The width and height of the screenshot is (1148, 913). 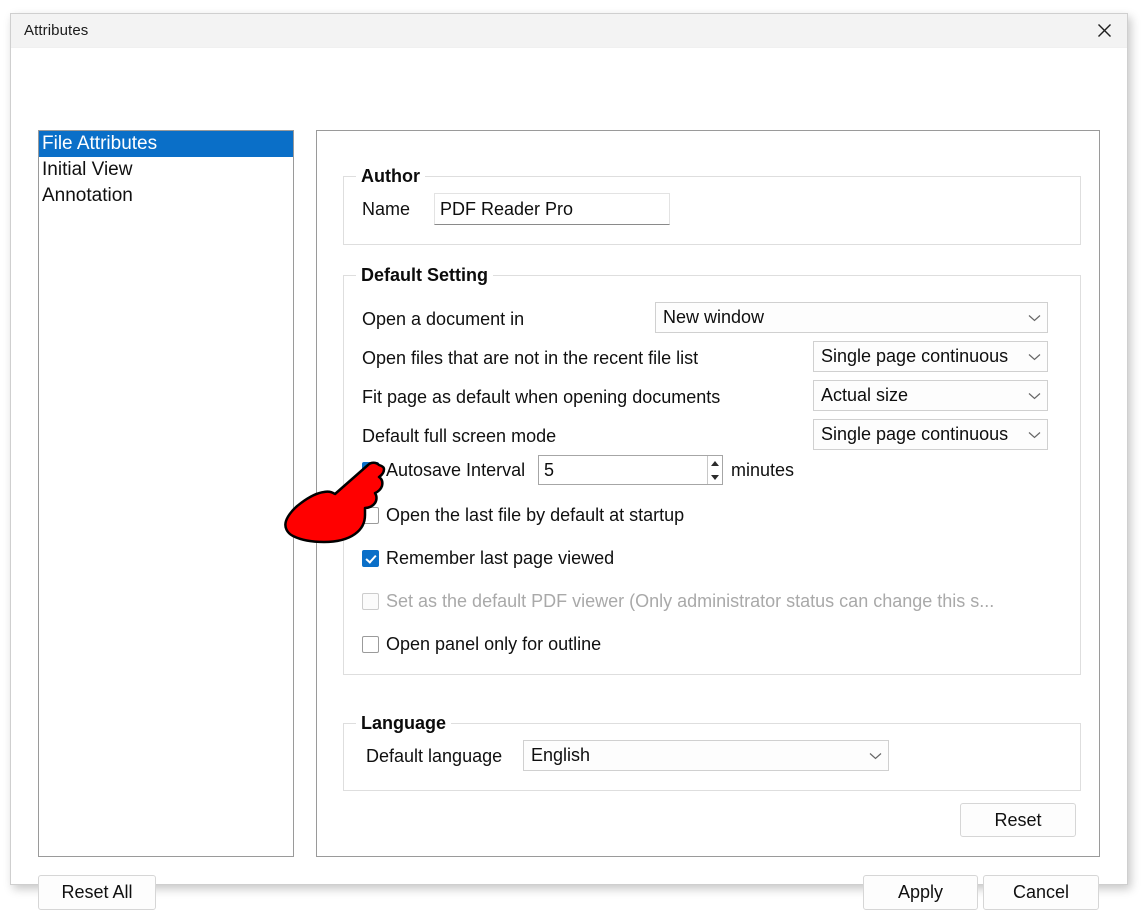 I want to click on autosave-interval-value: 5, so click(x=549, y=469).